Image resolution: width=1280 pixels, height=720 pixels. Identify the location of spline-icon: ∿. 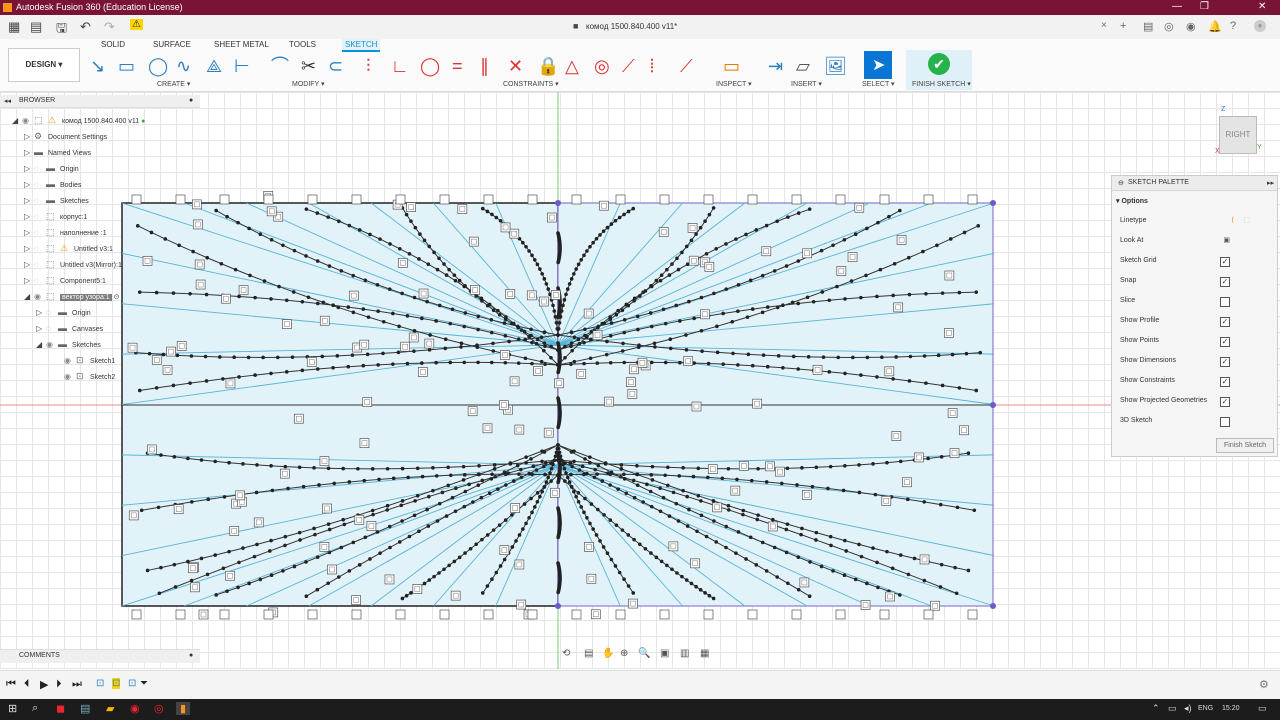
(183, 66).